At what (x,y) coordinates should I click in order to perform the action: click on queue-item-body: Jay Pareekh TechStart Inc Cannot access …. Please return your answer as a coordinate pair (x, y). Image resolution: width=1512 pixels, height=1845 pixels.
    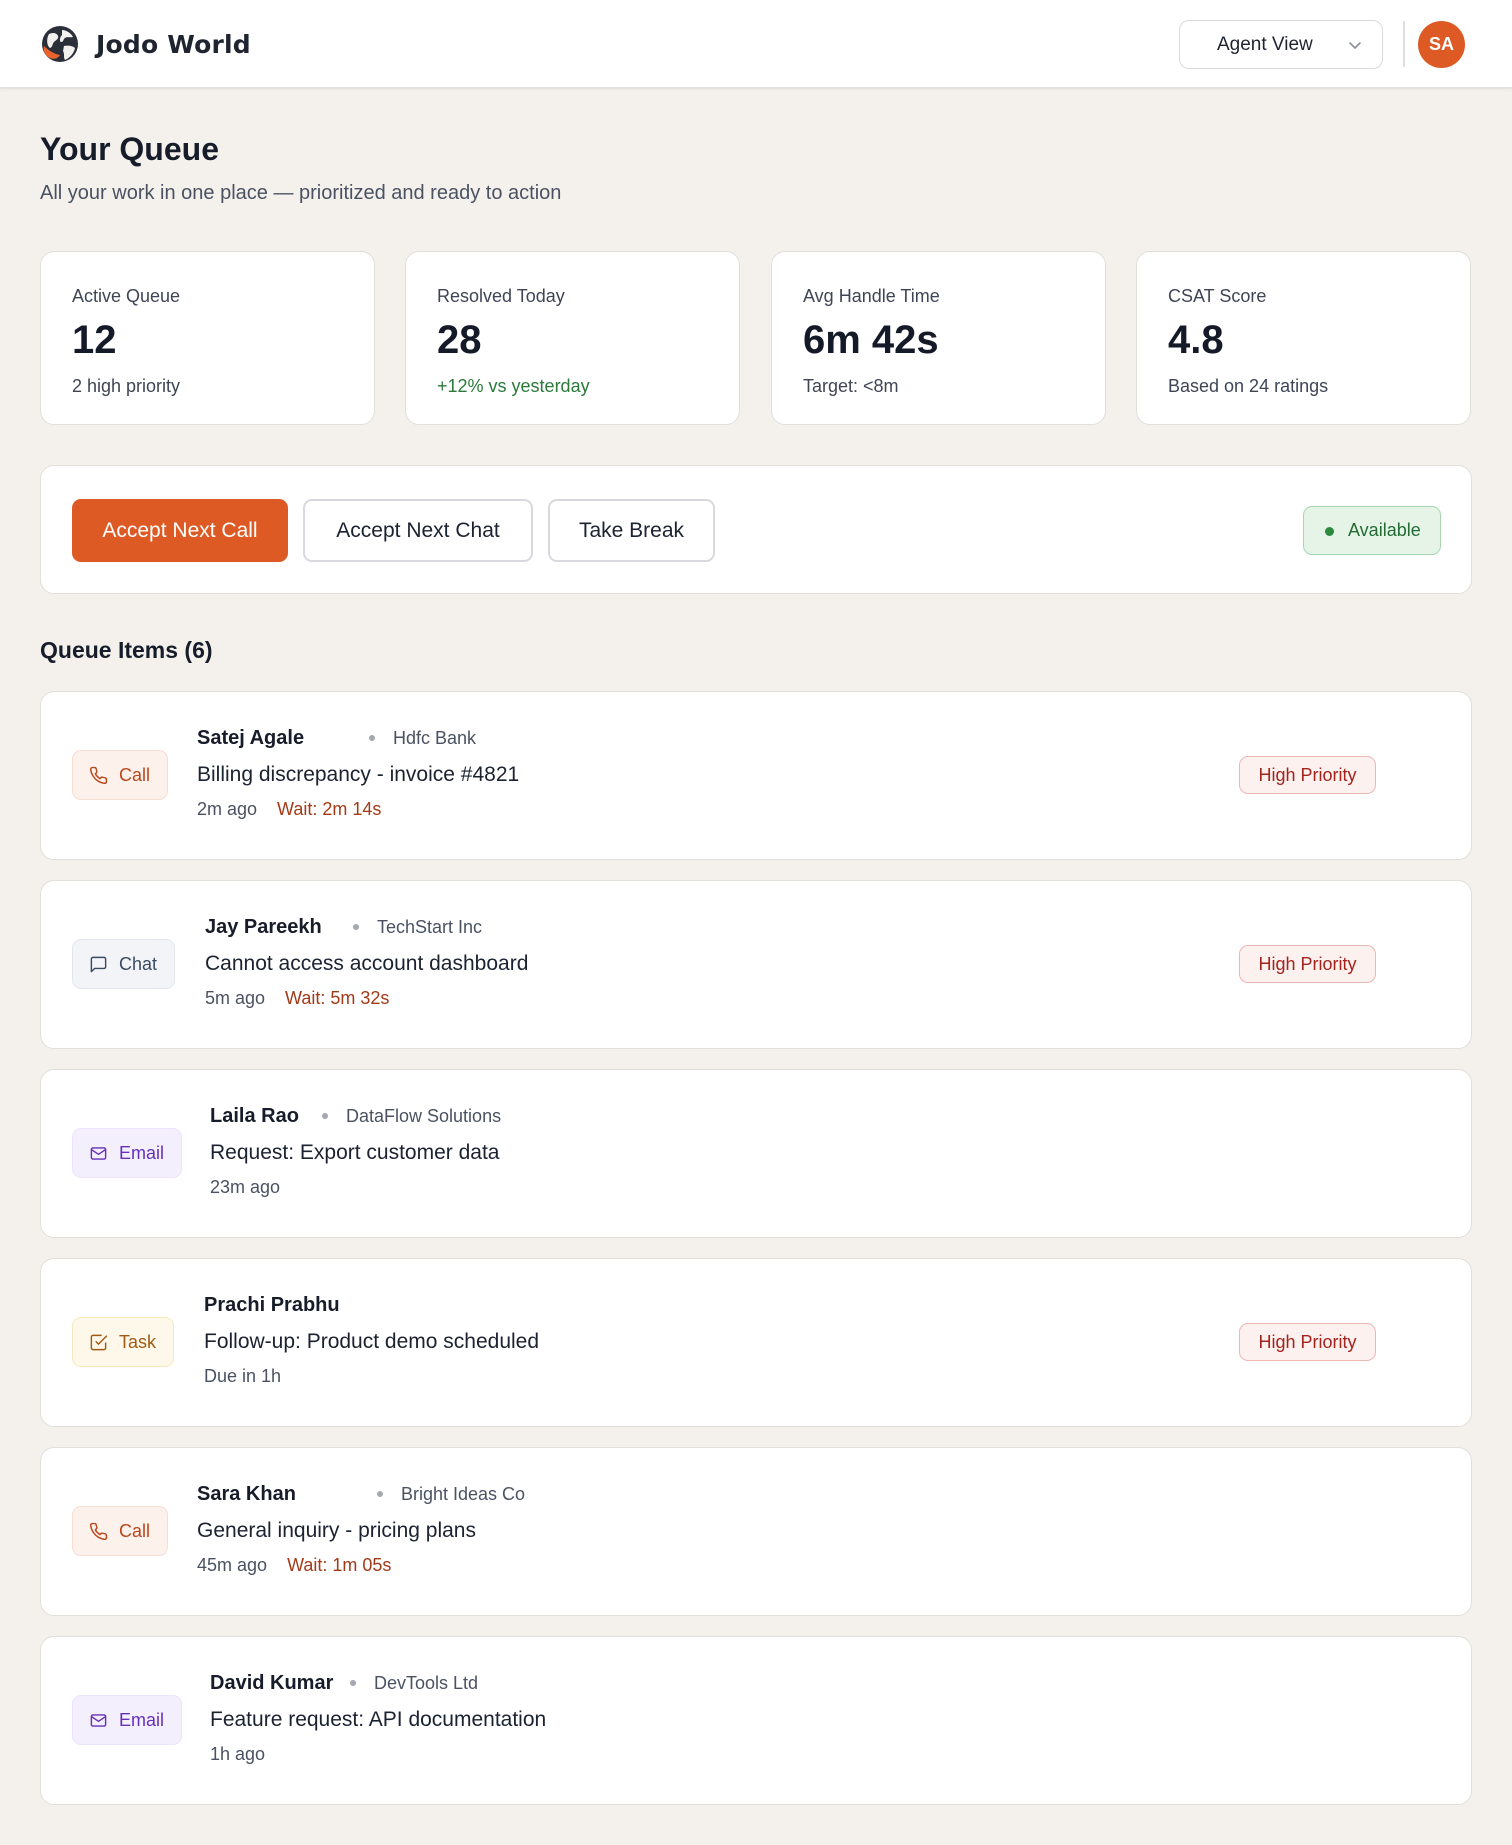
    Looking at the image, I should click on (366, 961).